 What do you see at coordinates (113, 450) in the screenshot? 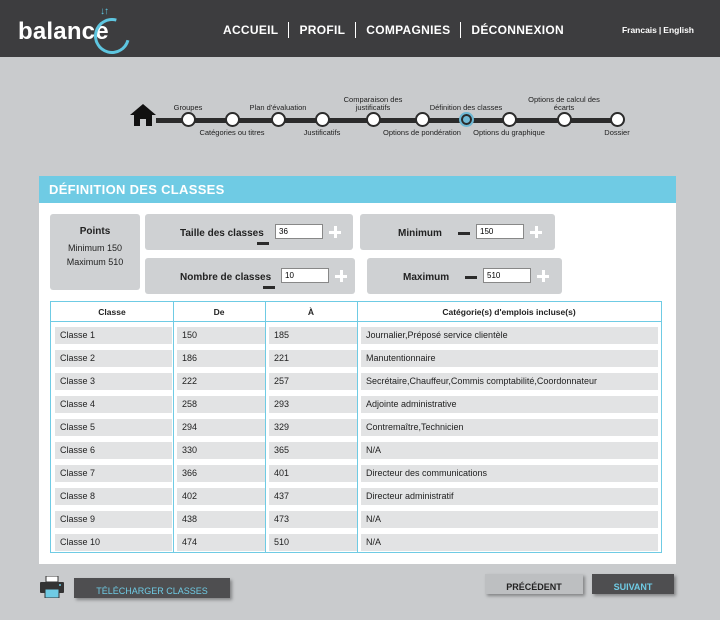
I see `cell-classe: Classe 6` at bounding box center [113, 450].